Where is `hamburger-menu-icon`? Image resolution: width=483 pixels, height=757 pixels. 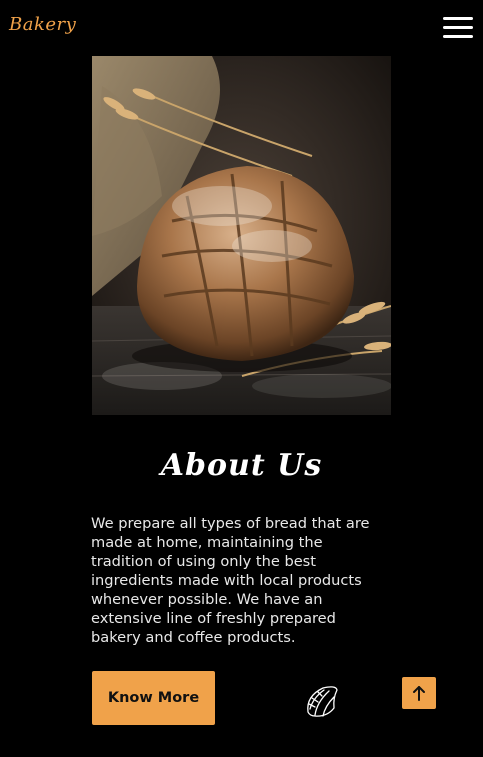
hamburger-menu-icon is located at coordinates (458, 28).